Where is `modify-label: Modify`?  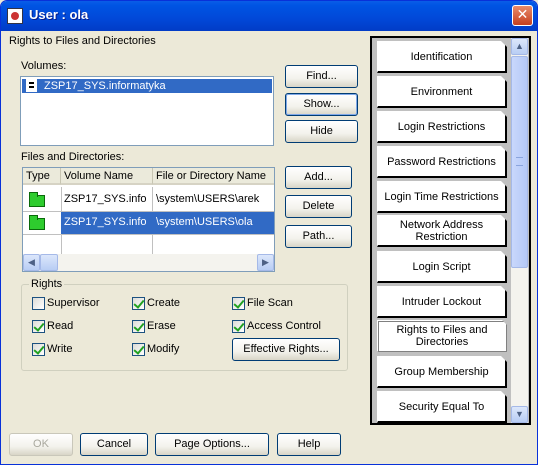
modify-label: Modify is located at coordinates (163, 349).